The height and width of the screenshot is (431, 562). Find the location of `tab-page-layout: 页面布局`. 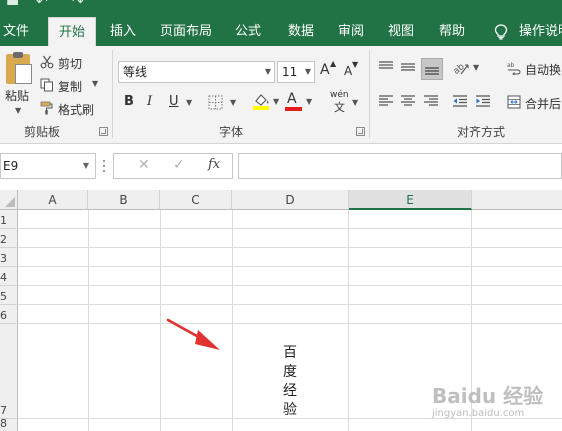

tab-page-layout: 页面布局 is located at coordinates (186, 31).